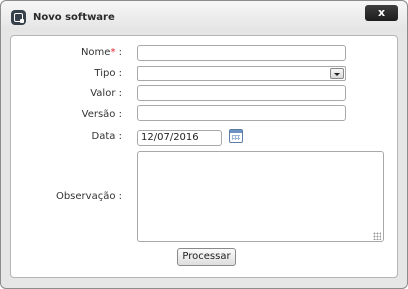 This screenshot has height=289, width=408. I want to click on tipo-label: Tipo :, so click(108, 73).